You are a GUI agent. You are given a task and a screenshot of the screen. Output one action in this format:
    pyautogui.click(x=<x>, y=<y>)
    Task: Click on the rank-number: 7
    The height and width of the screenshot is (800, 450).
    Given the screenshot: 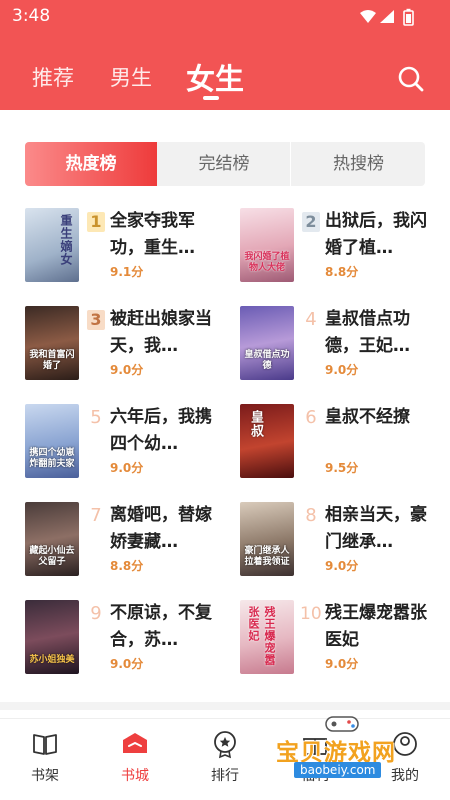 What is the action you would take?
    pyautogui.click(x=96, y=515)
    